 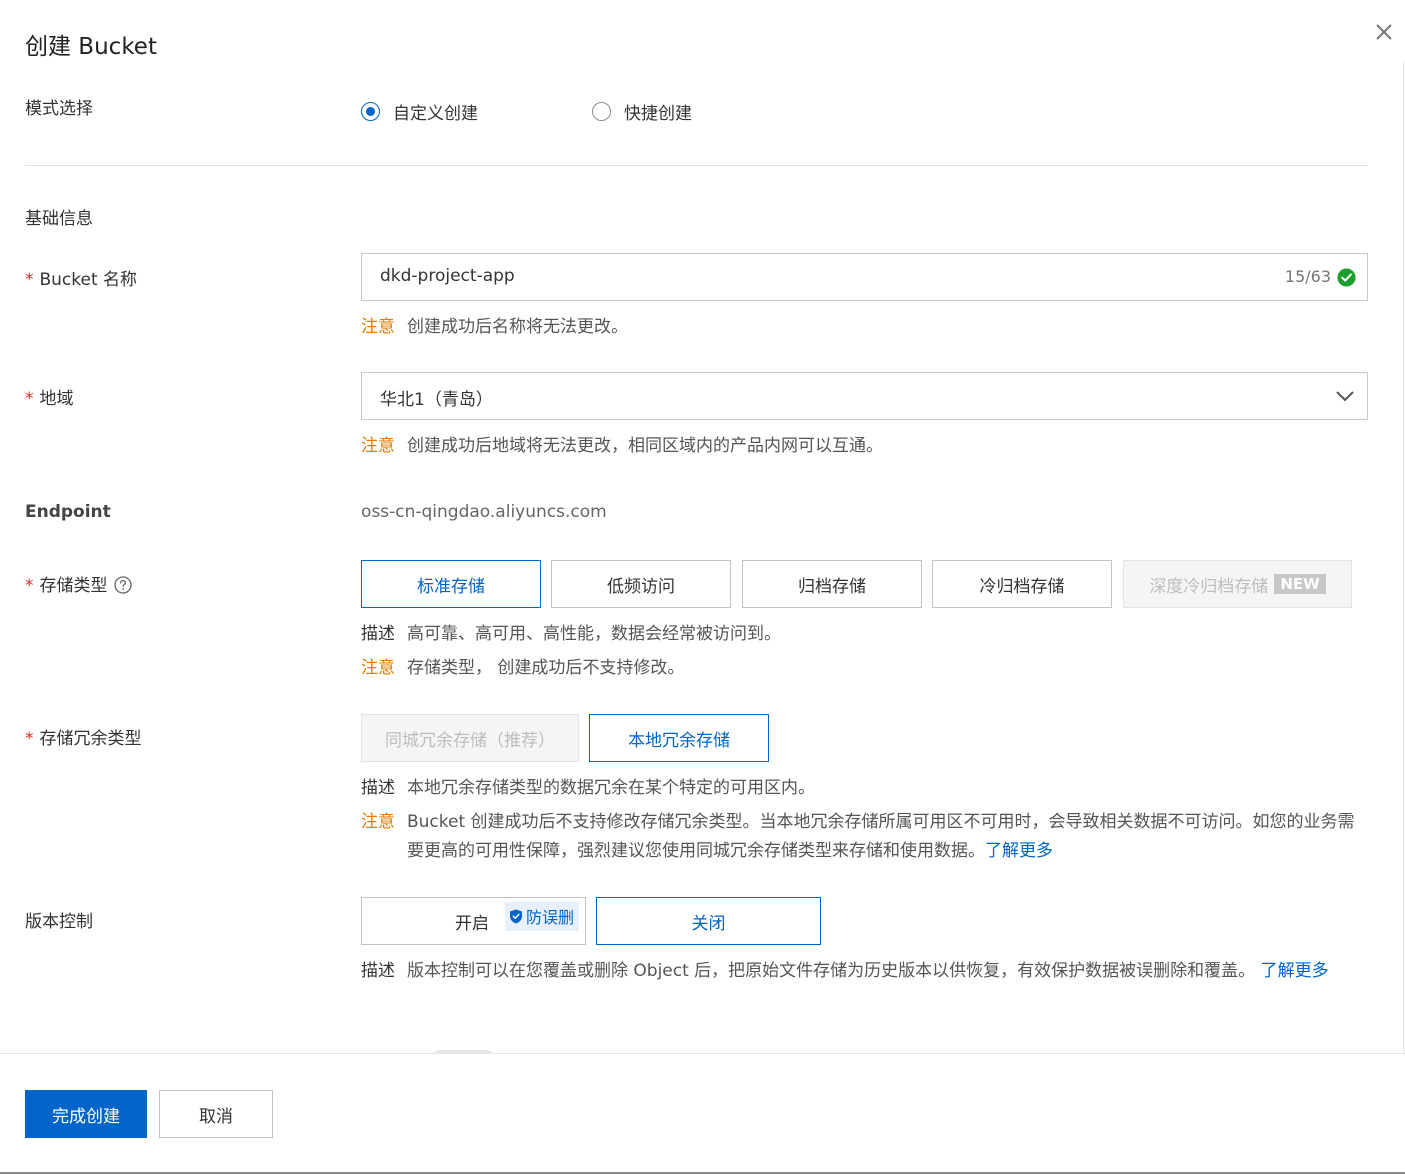 I want to click on redundancy-desc: 描述 本地冗余存储类型的数据冗余在某个特定的可用区内。, so click(x=588, y=788).